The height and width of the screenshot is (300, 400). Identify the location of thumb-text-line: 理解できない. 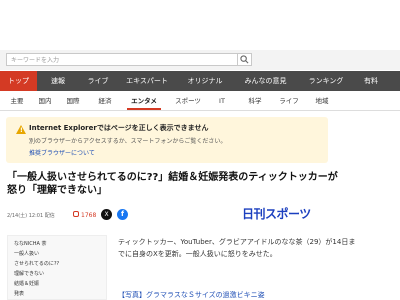
(29, 274).